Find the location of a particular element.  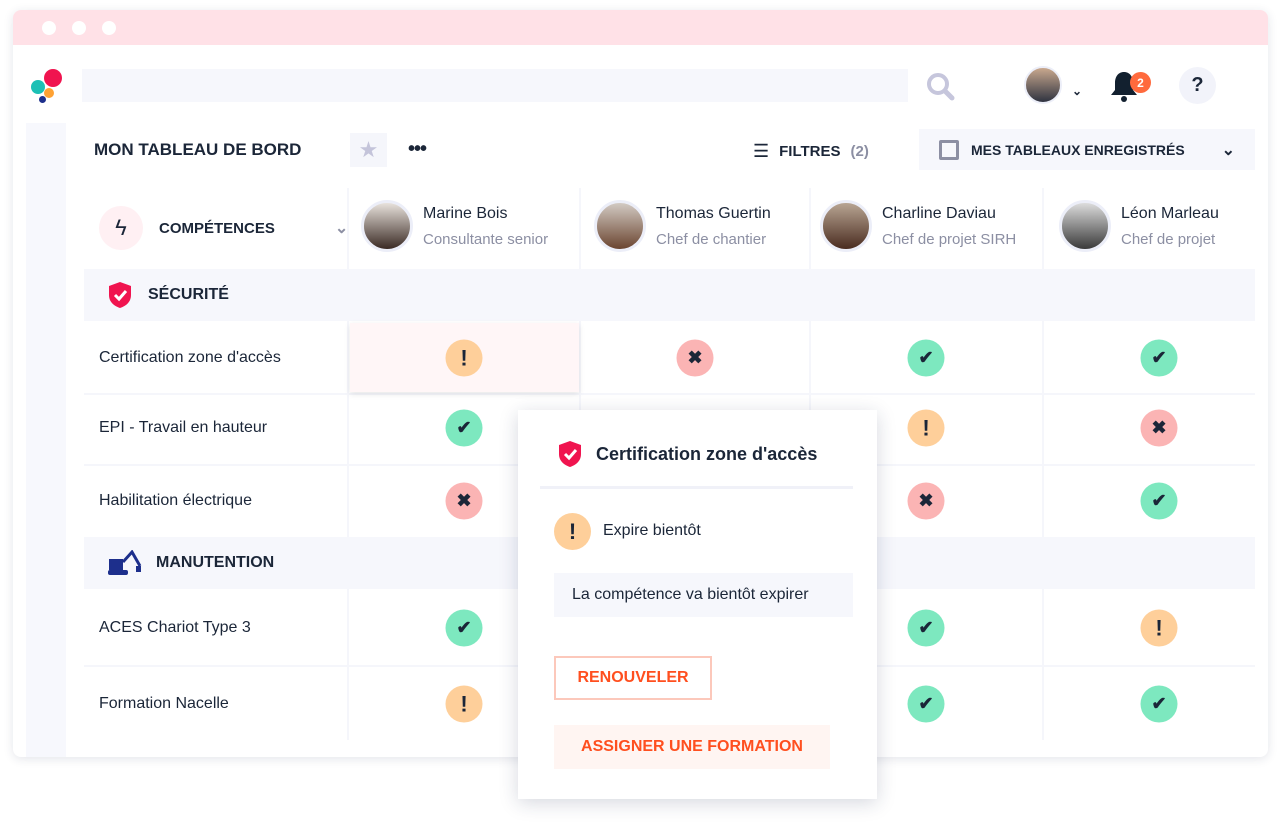

page-title: MON TABLEAU DE BORD is located at coordinates (198, 149).